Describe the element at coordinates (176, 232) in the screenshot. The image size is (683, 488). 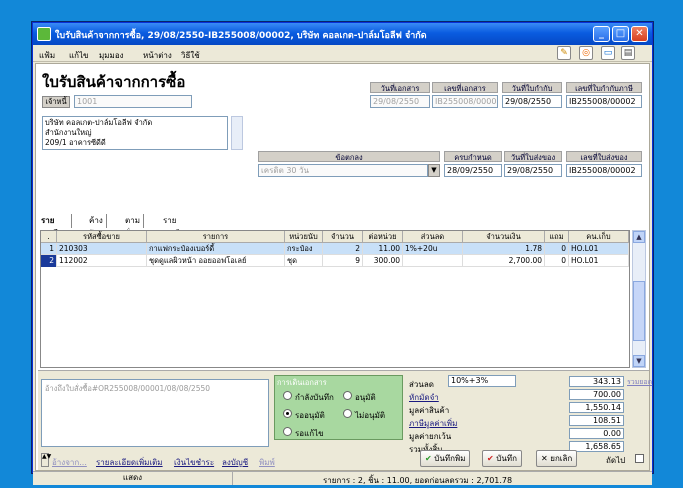
I see `tab-more-detail: รายละเอียดเพิ่มเติม` at that location.